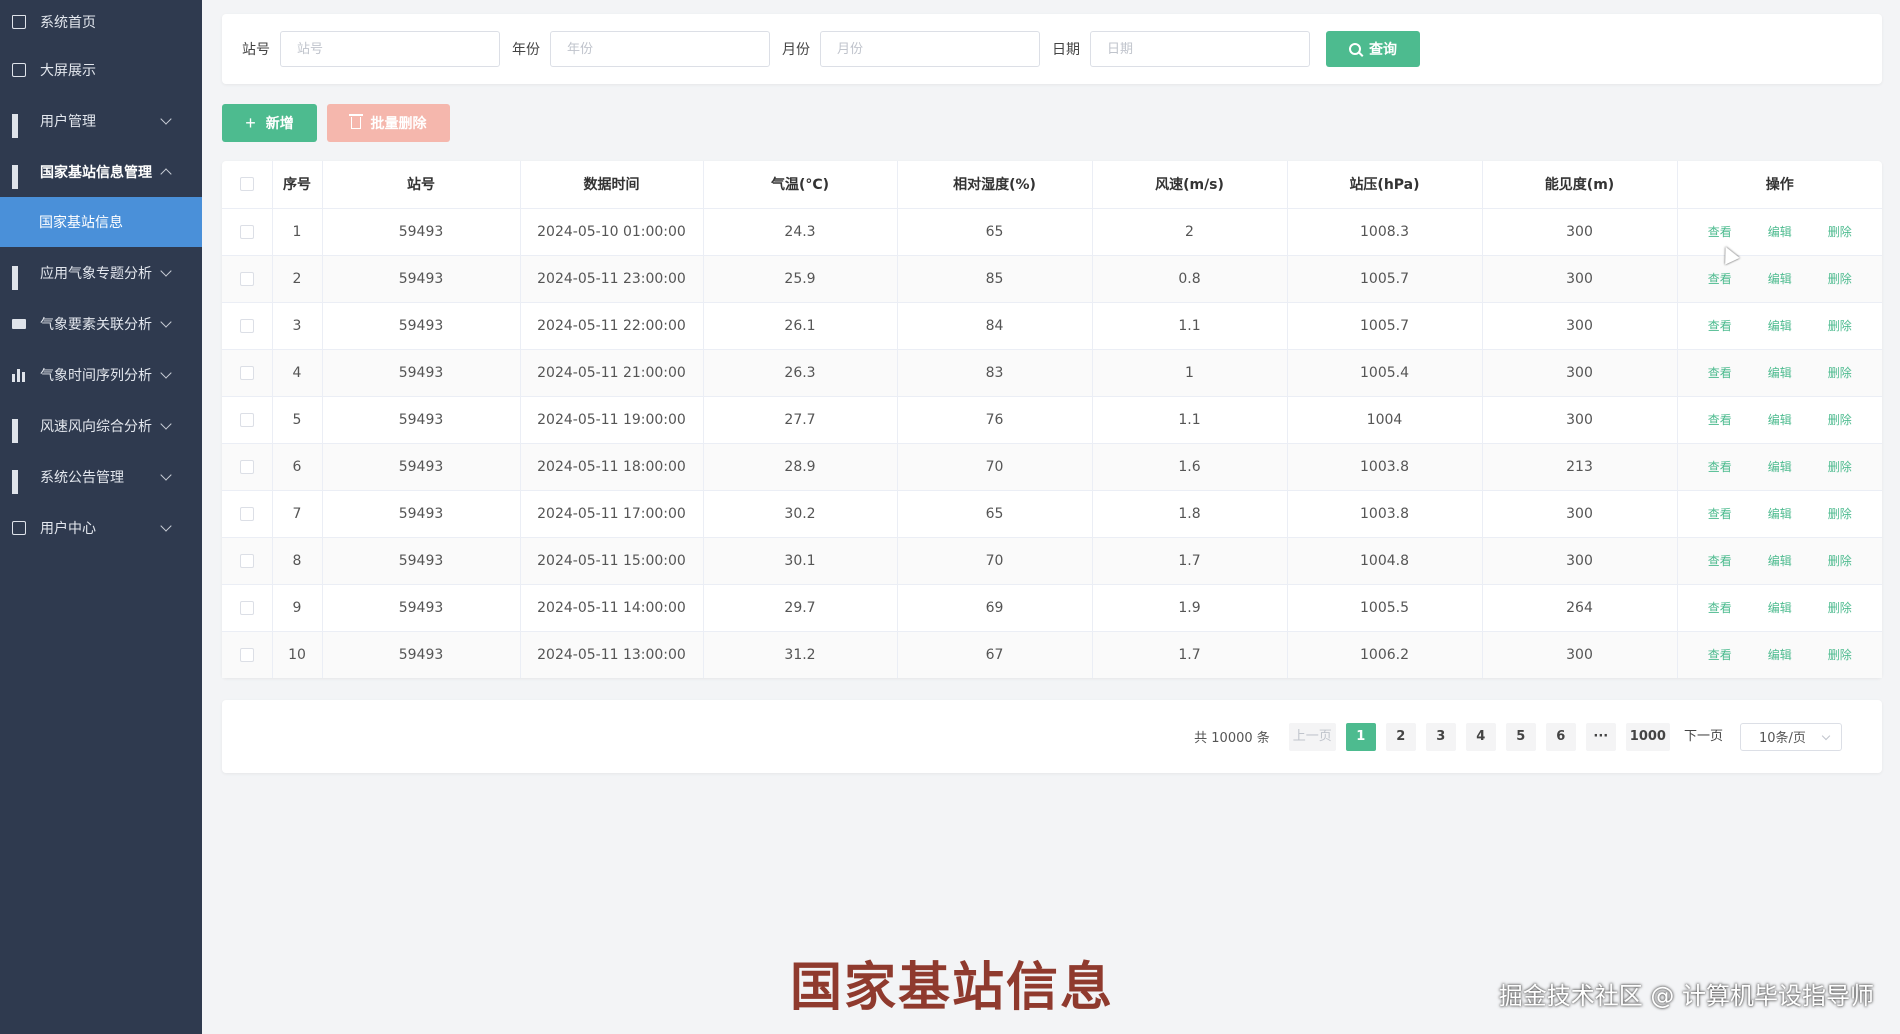 The height and width of the screenshot is (1034, 1900). I want to click on pagination-total: 共 10000 条, so click(1232, 738).